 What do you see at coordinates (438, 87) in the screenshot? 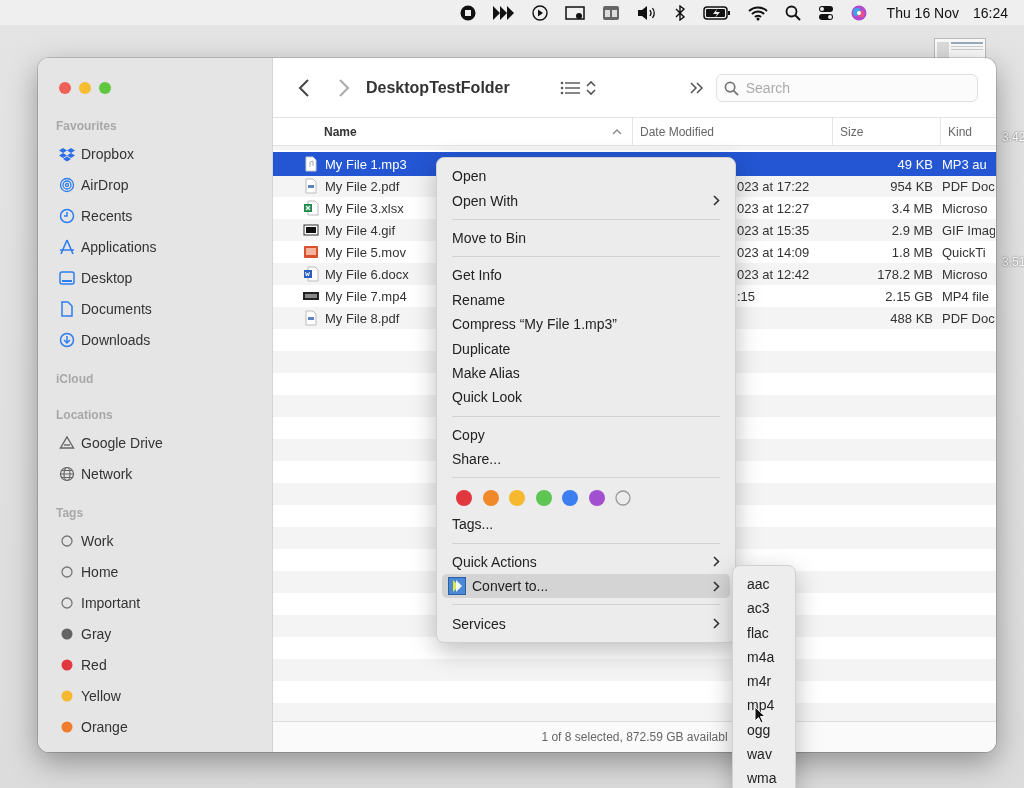
I see `window-title: DesktopTestFolder` at bounding box center [438, 87].